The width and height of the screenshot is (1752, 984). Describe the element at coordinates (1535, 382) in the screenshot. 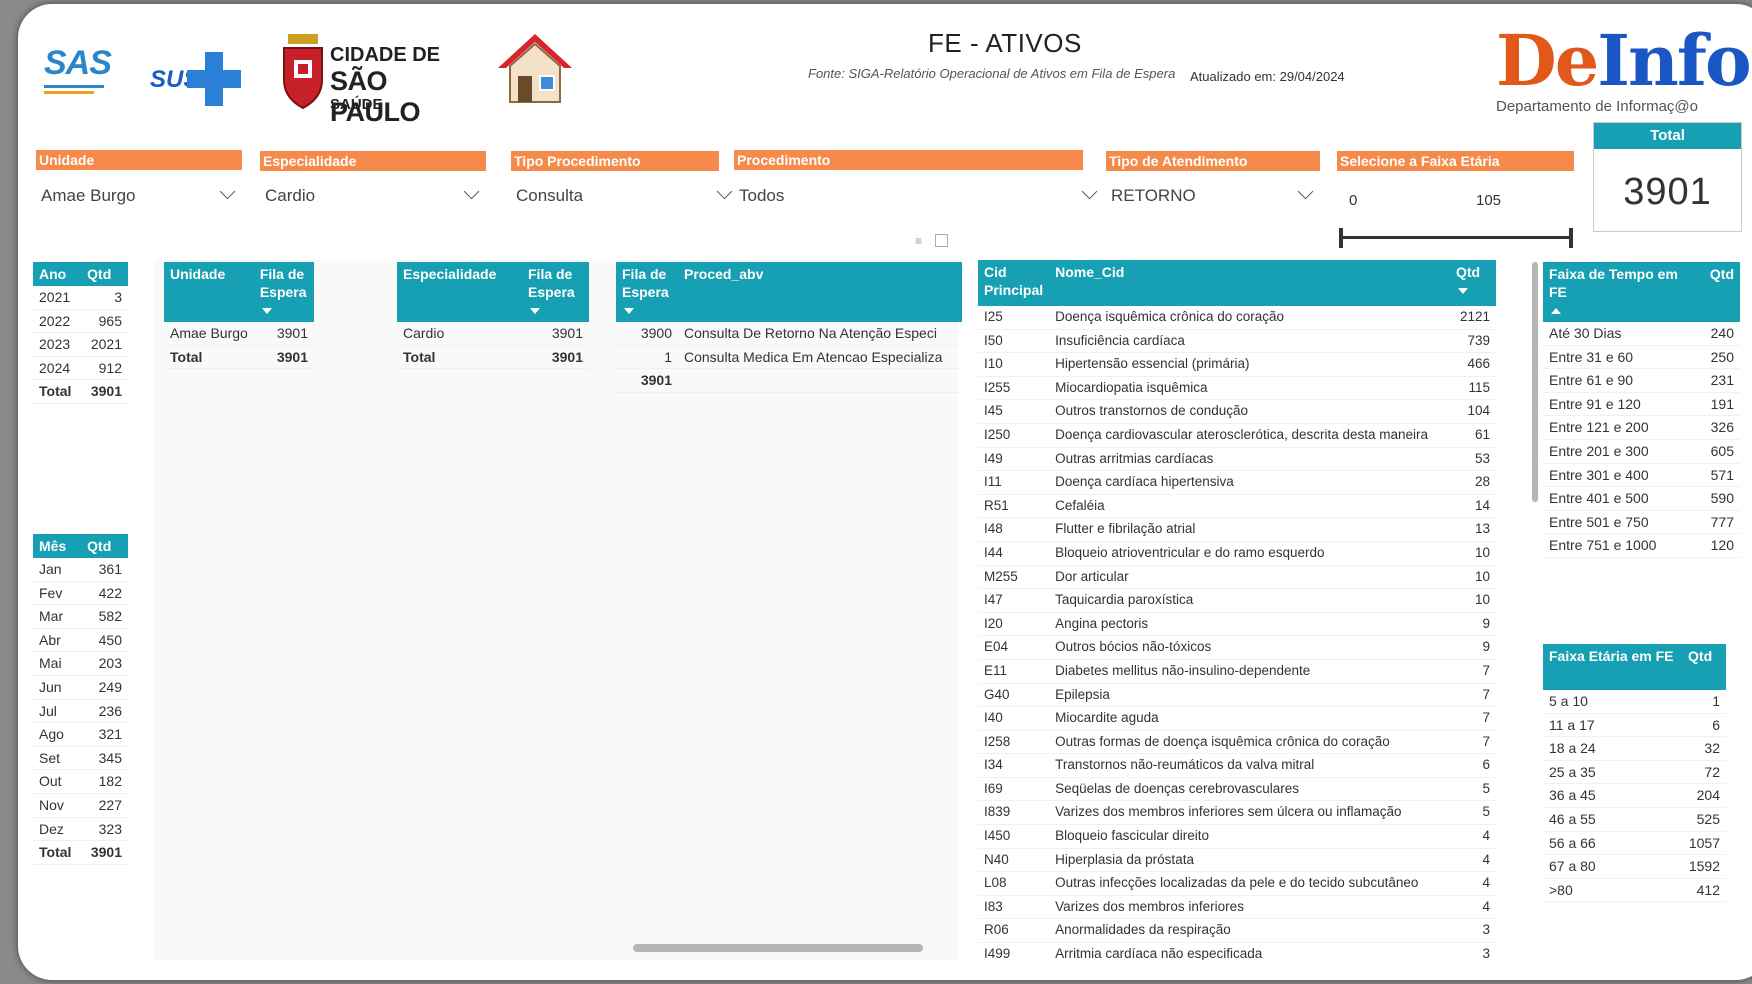

I see `vertical-scrollbar` at that location.